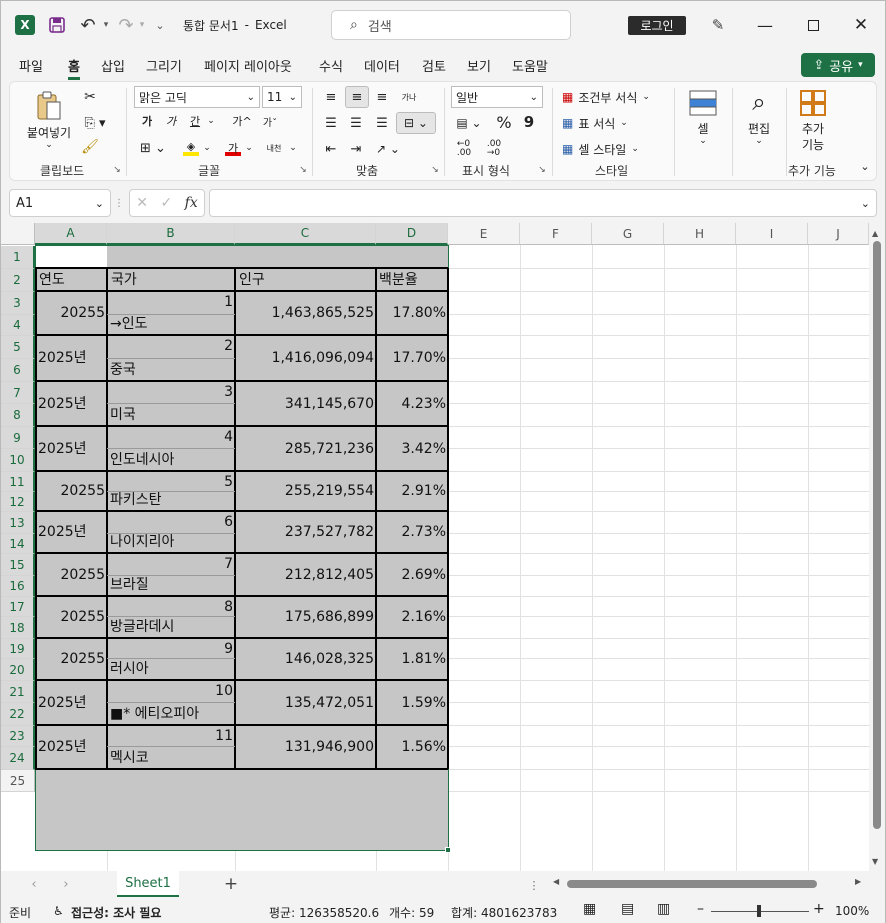  What do you see at coordinates (494, 149) in the screenshot?
I see `decrease-decimal-icon: .00 →0` at bounding box center [494, 149].